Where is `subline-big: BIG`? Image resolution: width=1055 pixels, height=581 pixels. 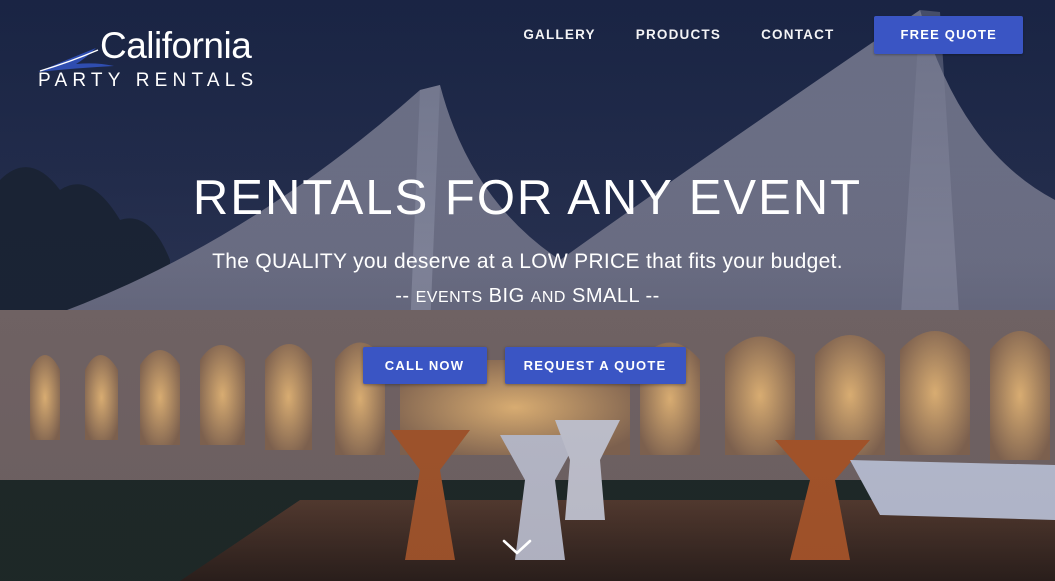
subline-big: BIG is located at coordinates (506, 296).